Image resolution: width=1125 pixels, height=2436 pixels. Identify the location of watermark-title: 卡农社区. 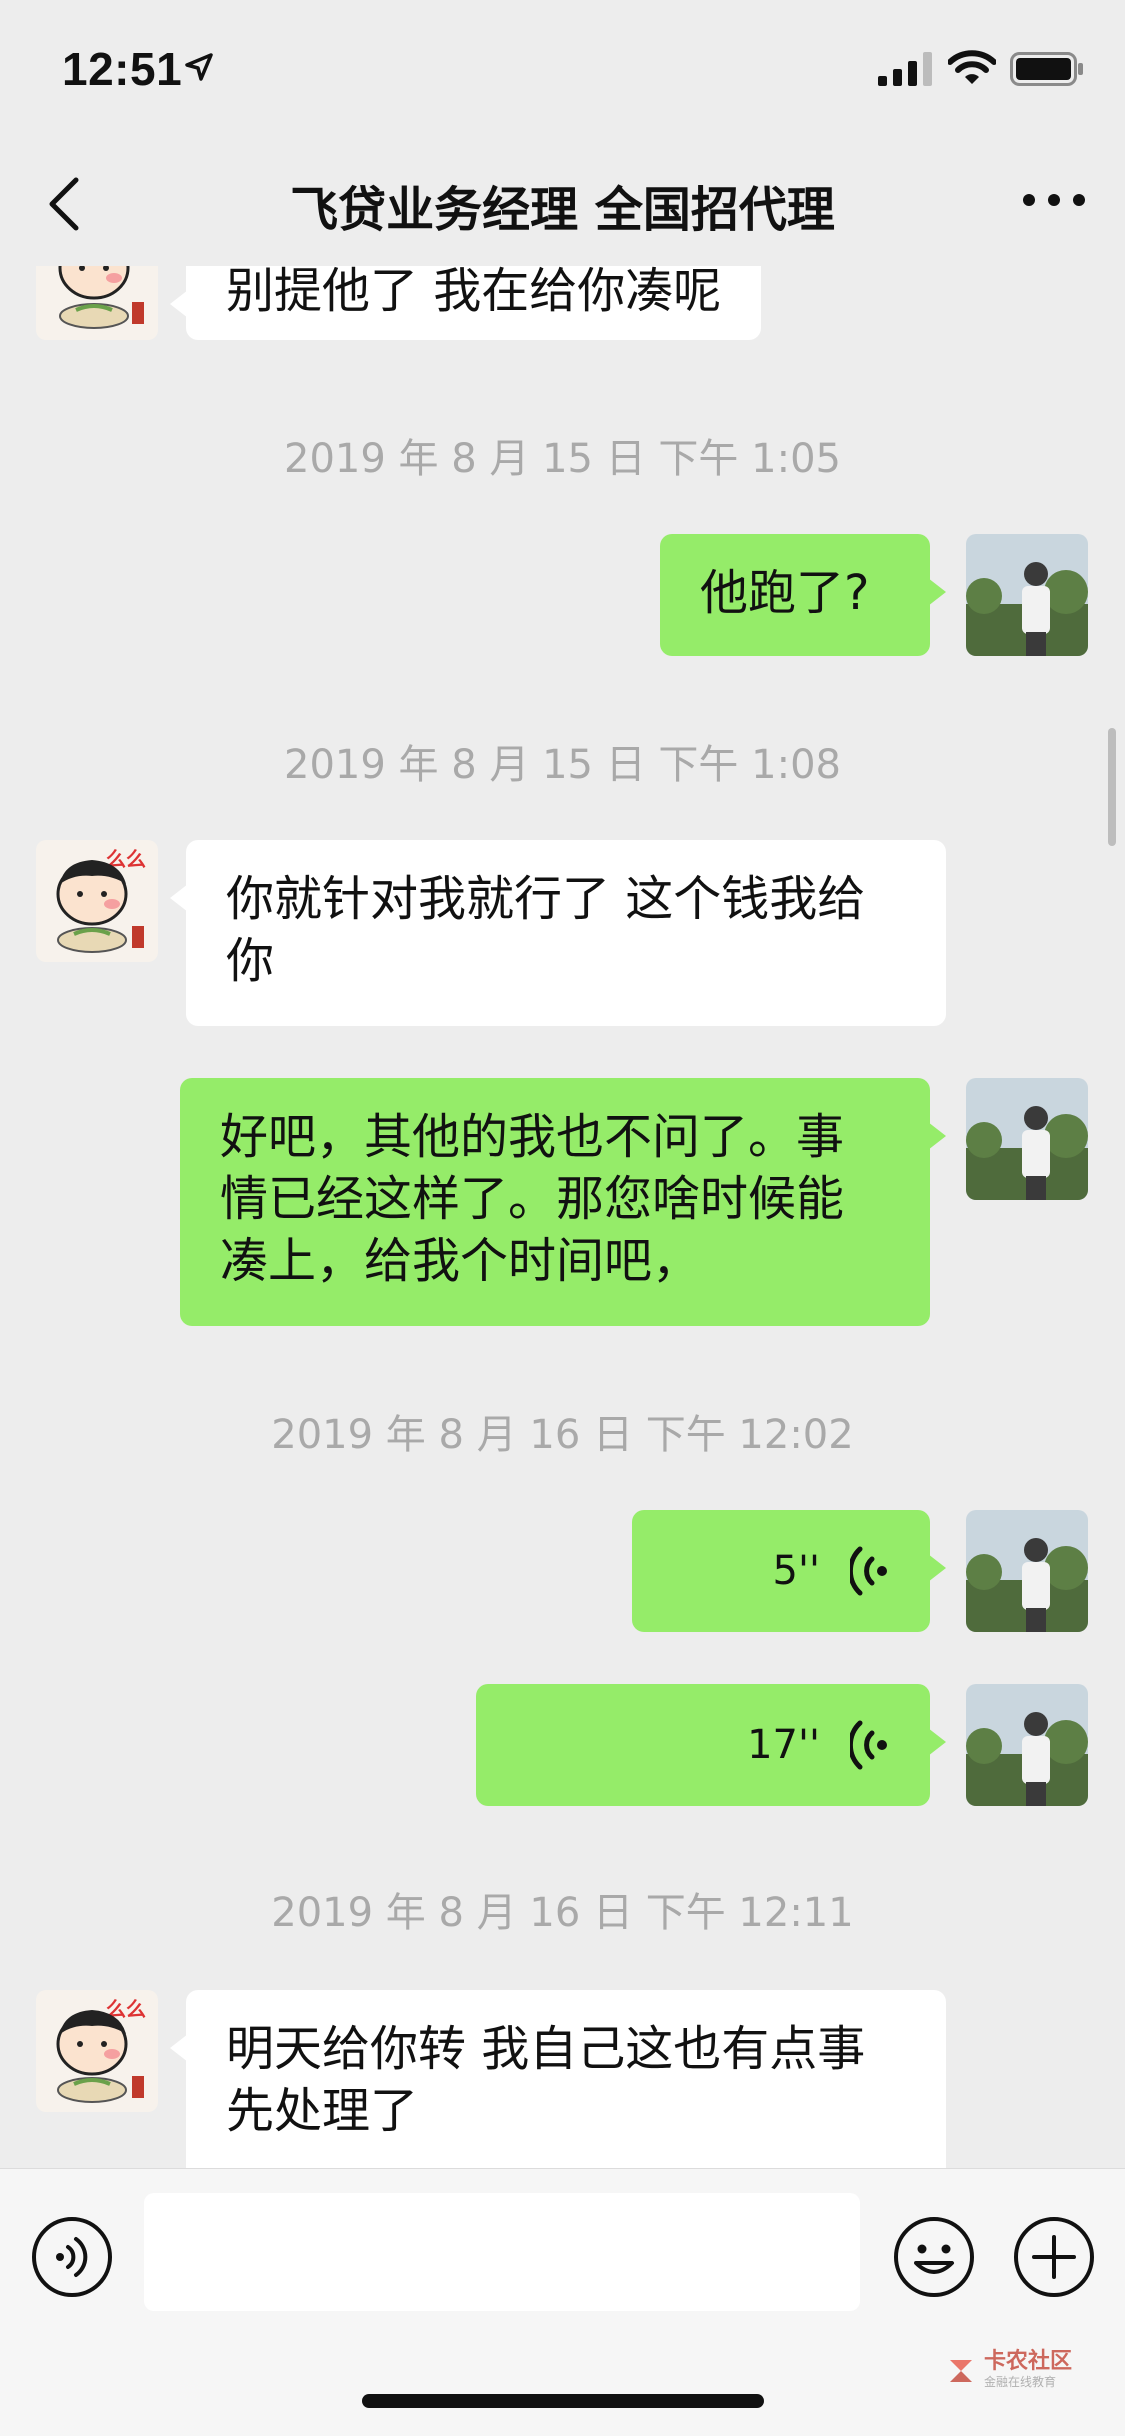
(1028, 2361).